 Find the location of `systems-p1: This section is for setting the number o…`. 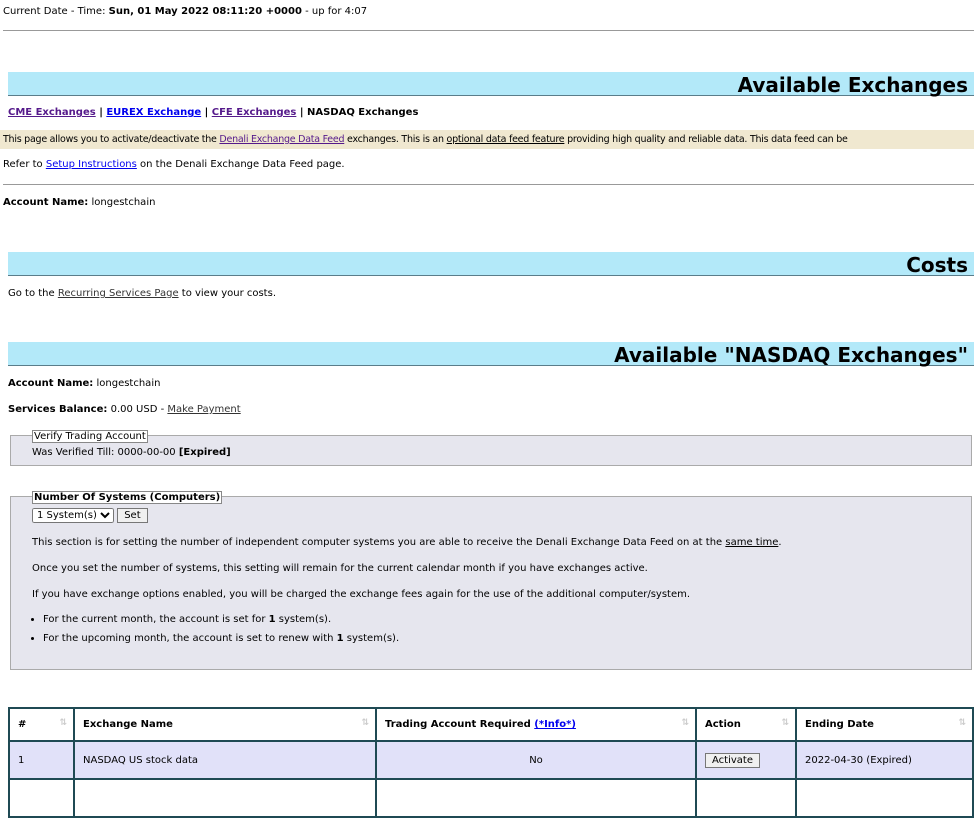

systems-p1: This section is for setting the number o… is located at coordinates (407, 542).